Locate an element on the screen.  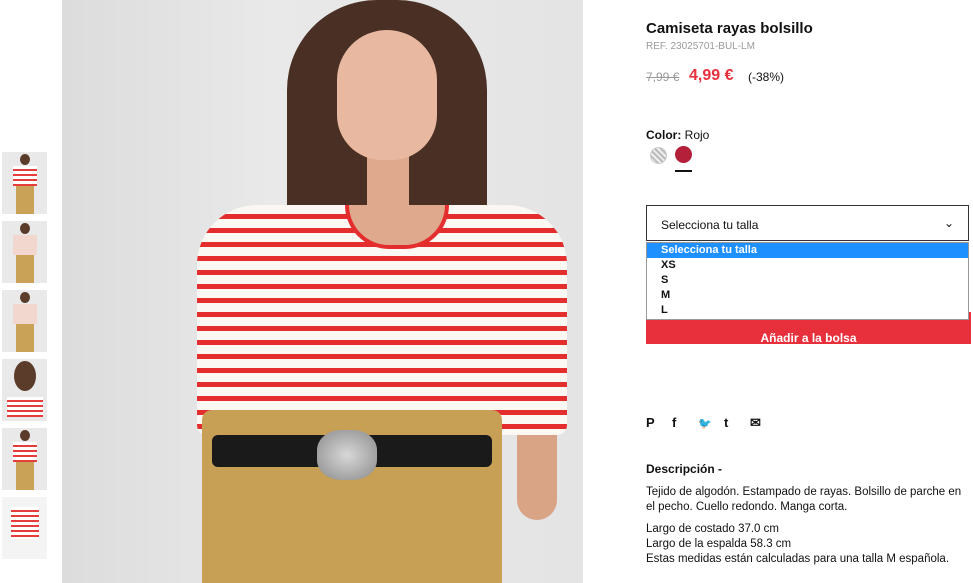
color-value: Rojo is located at coordinates (697, 135).